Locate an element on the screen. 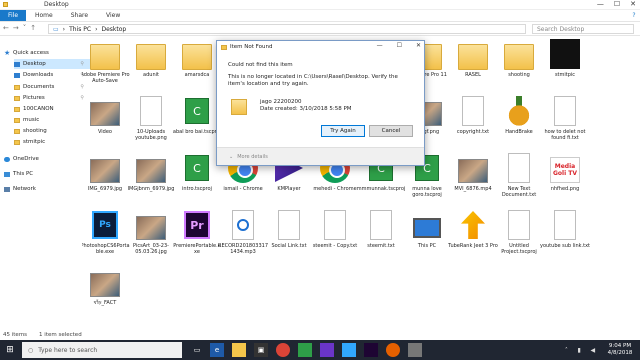 The height and width of the screenshot is (360, 640). file-item: stmitpic is located at coordinates (565, 66).